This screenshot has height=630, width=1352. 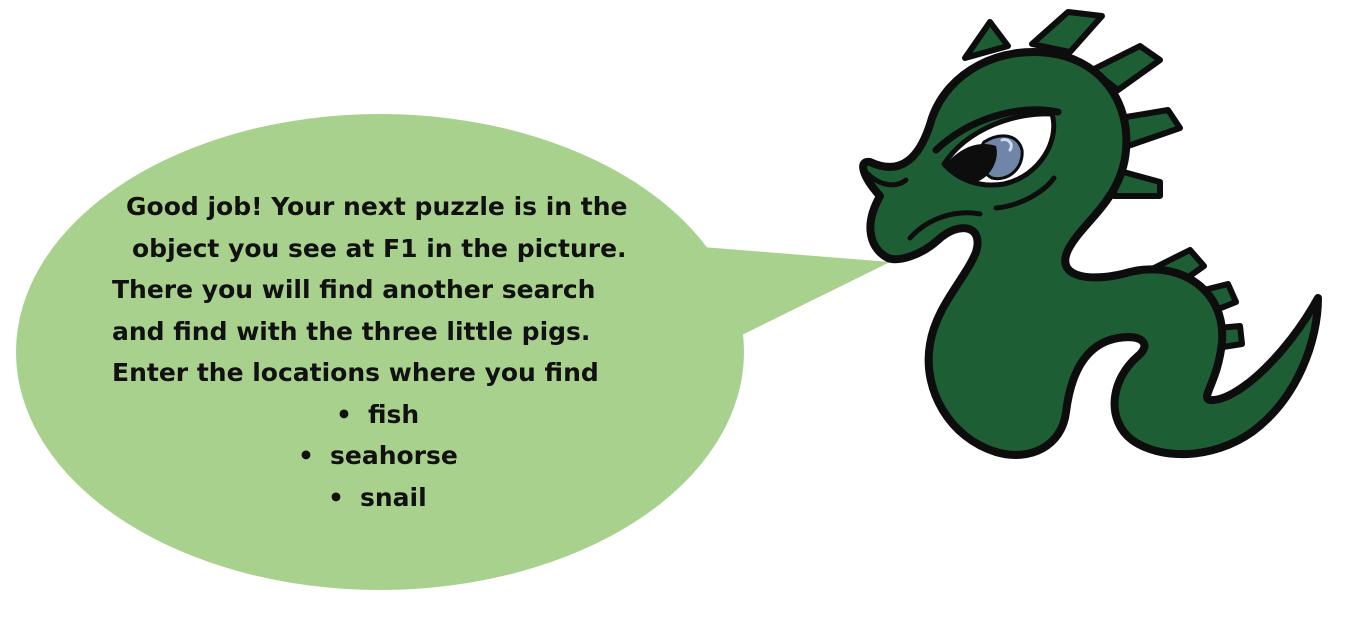 What do you see at coordinates (354, 289) in the screenshot?
I see `speech-line: There you will find another search` at bounding box center [354, 289].